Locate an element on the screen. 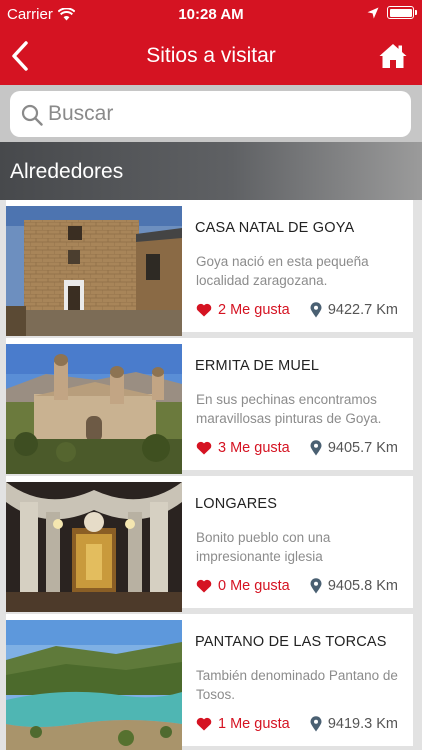 Image resolution: width=422 pixels, height=750 pixels. status-right is located at coordinates (392, 12).